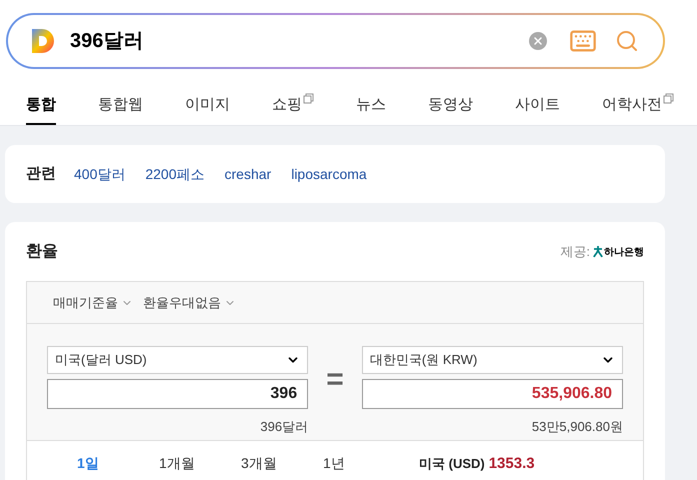  I want to click on search-tab: 이미지, so click(207, 104).